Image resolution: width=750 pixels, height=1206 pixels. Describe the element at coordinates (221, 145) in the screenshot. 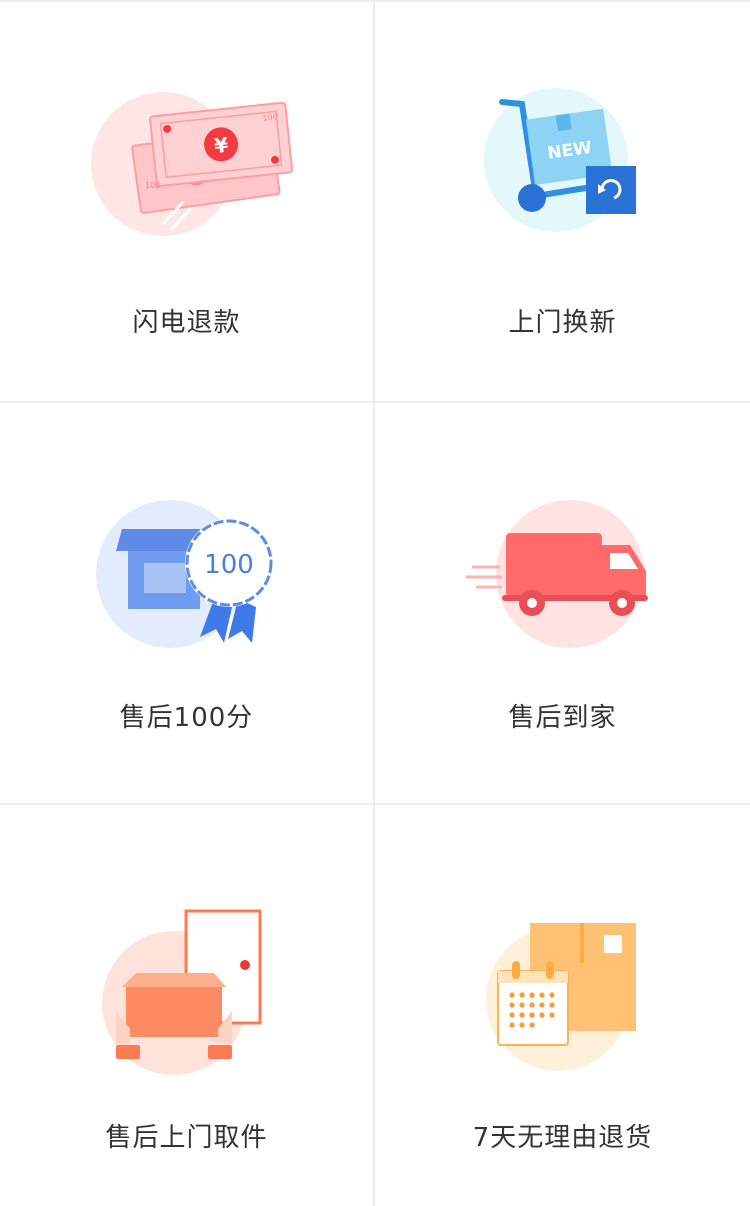

I see `currency-symbol: ¥` at that location.